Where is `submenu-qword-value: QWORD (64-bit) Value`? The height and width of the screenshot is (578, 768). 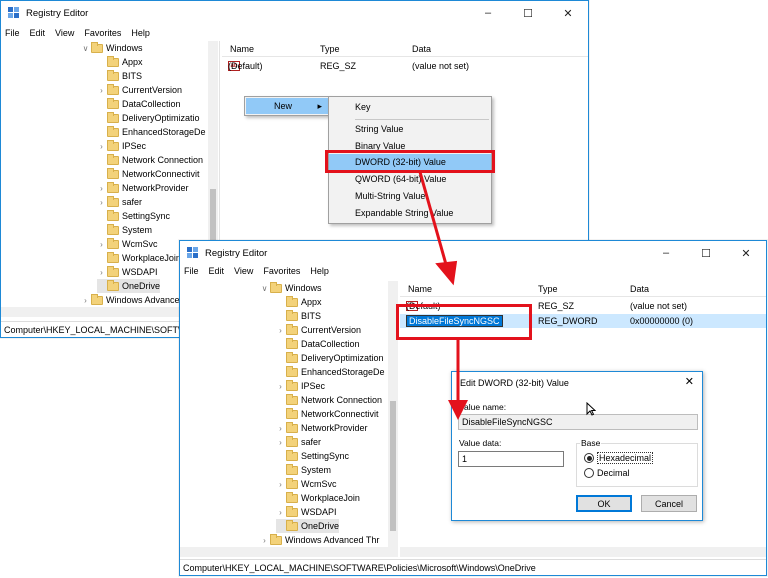 submenu-qword-value: QWORD (64-bit) Value is located at coordinates (410, 179).